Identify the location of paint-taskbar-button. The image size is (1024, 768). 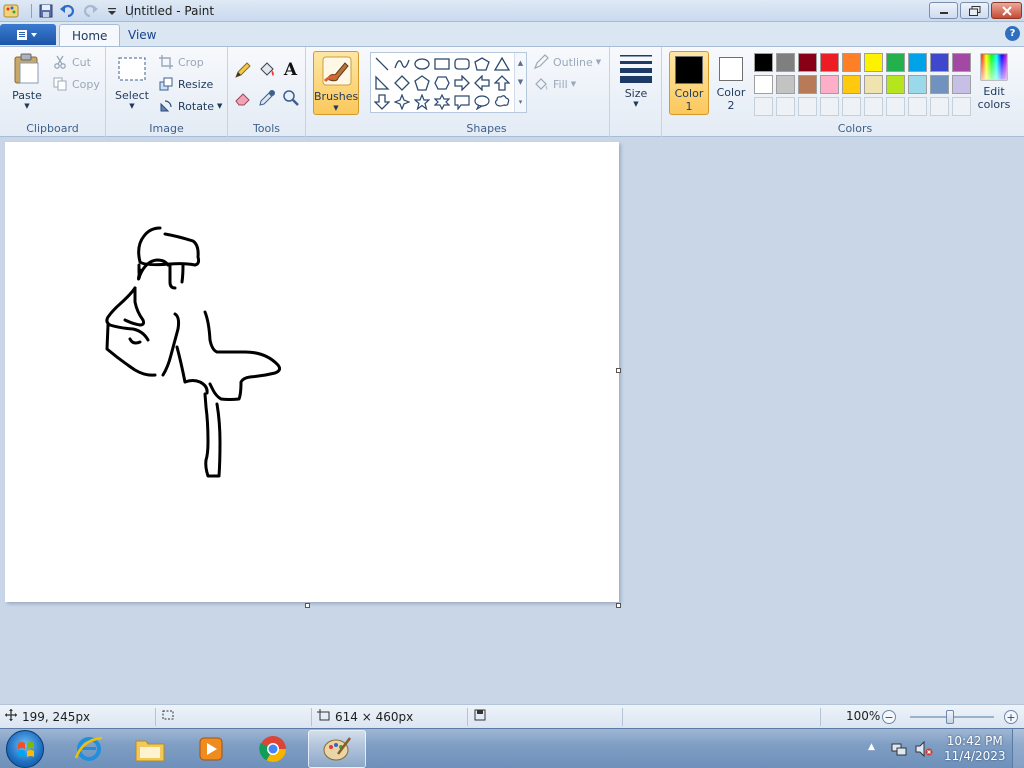
(337, 749).